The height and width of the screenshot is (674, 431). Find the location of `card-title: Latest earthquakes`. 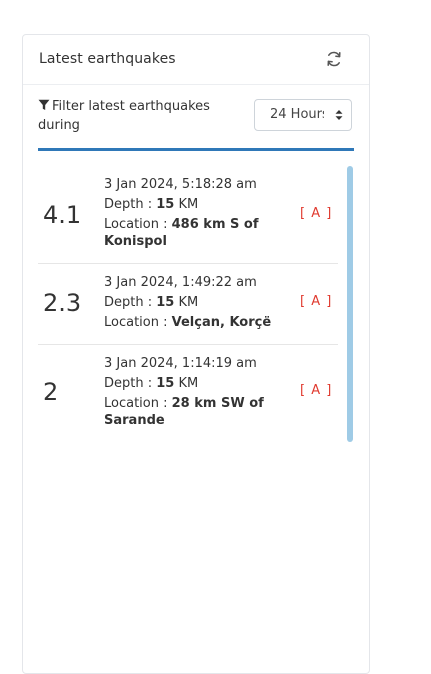

card-title: Latest earthquakes is located at coordinates (107, 59).